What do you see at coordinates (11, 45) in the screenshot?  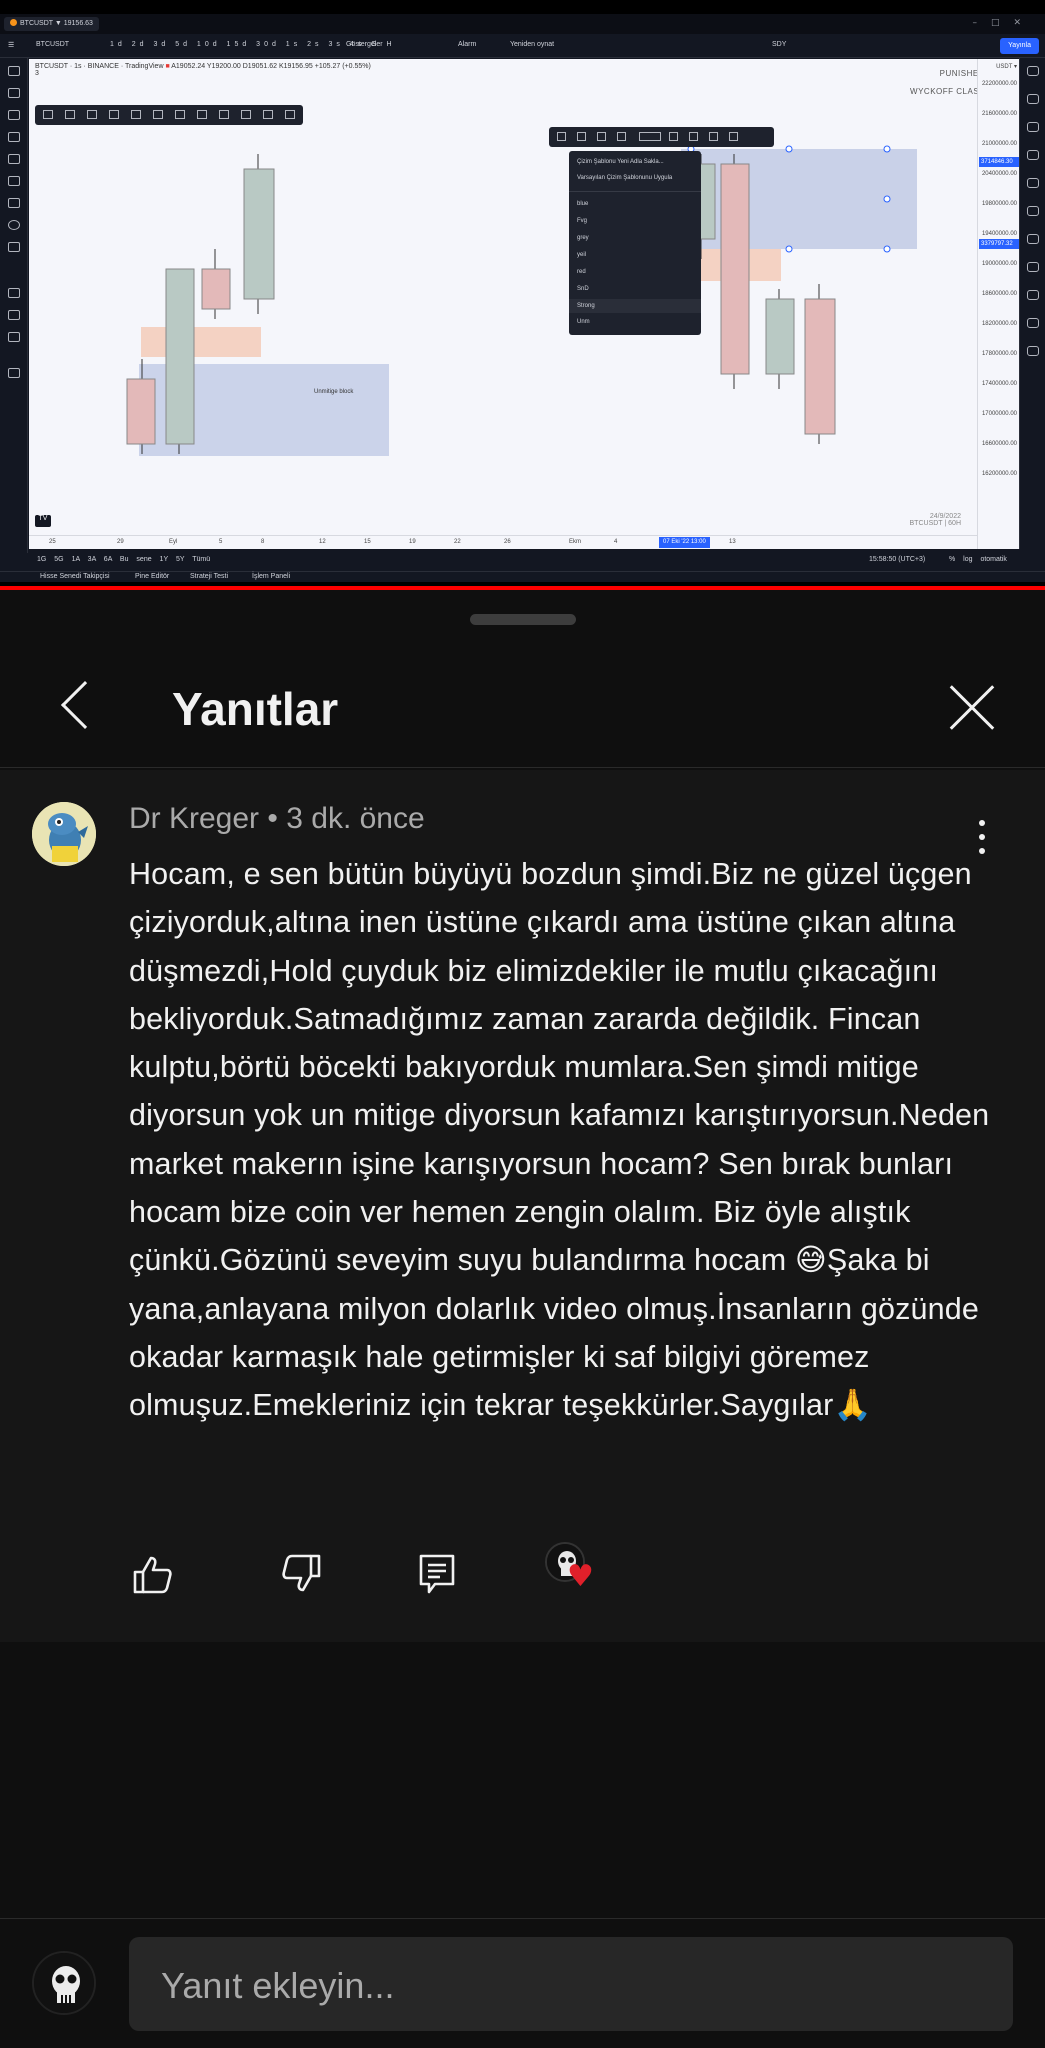 I see `menu-icon: ☰` at bounding box center [11, 45].